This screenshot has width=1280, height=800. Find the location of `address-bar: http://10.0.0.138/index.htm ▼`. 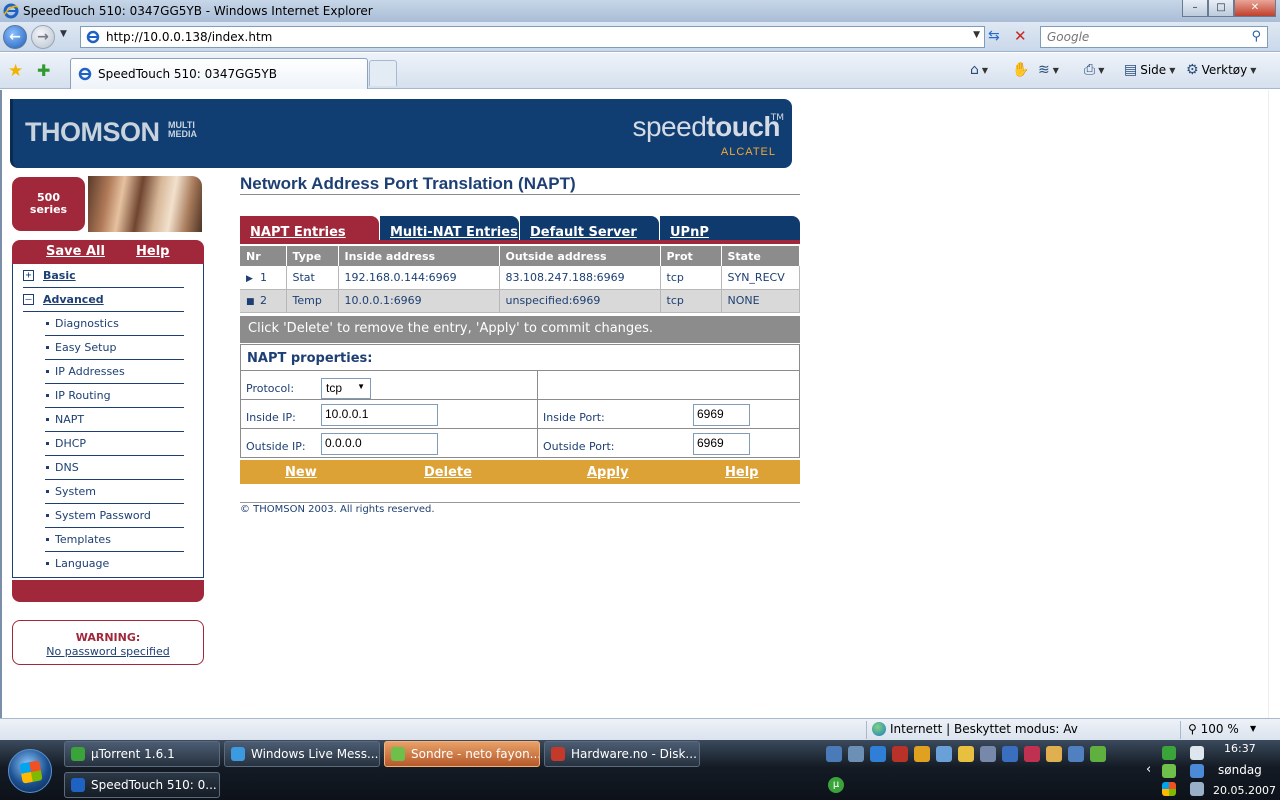

address-bar: http://10.0.0.138/index.htm ▼ is located at coordinates (532, 37).